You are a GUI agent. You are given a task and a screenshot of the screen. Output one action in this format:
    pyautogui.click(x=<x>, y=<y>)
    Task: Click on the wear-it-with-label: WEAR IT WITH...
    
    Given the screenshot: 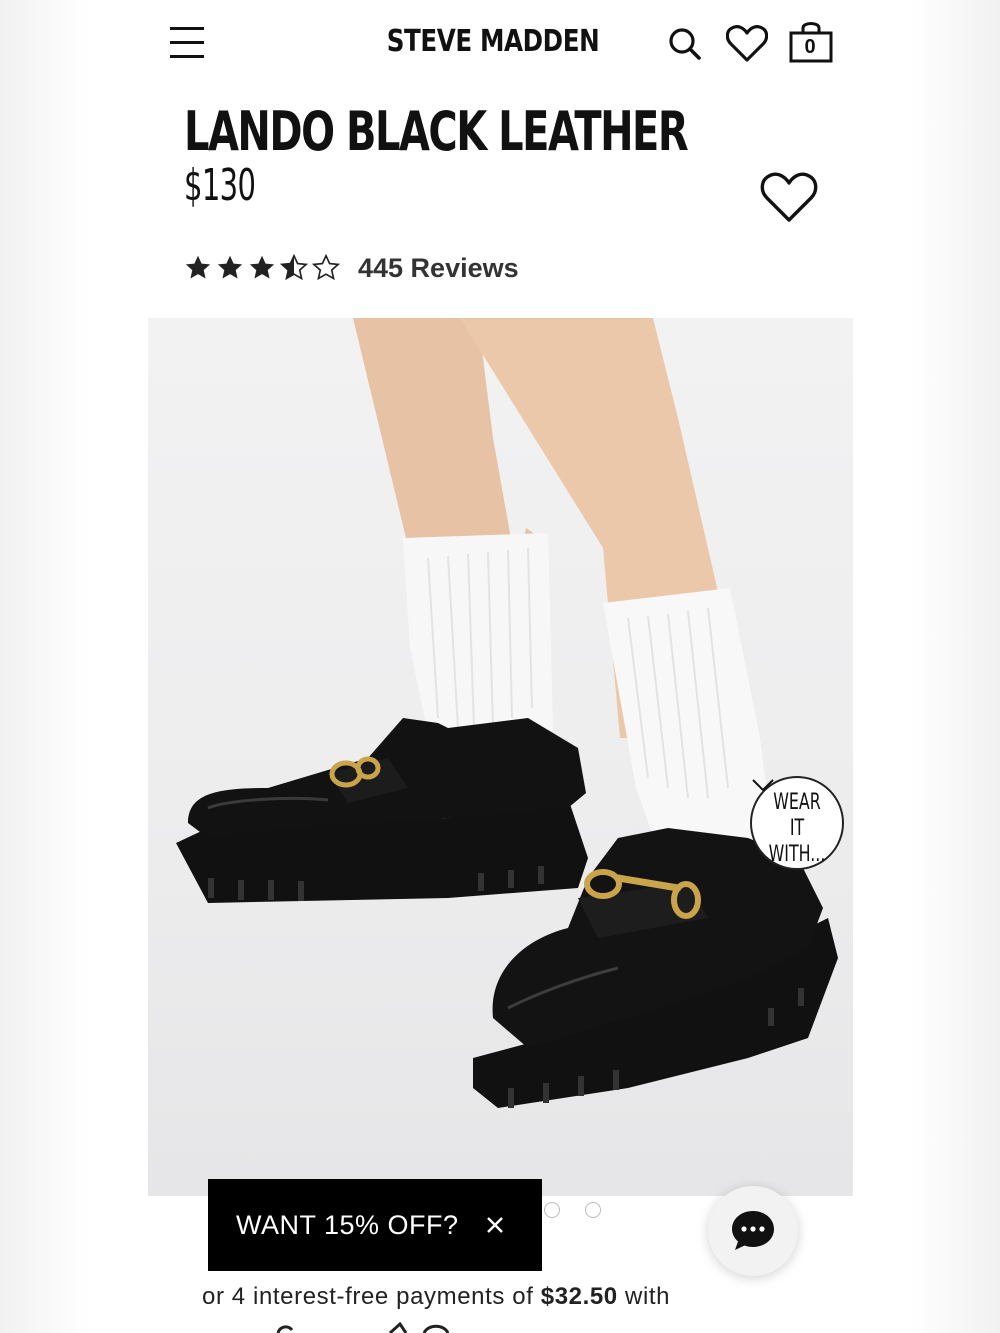 What is the action you would take?
    pyautogui.click(x=797, y=828)
    